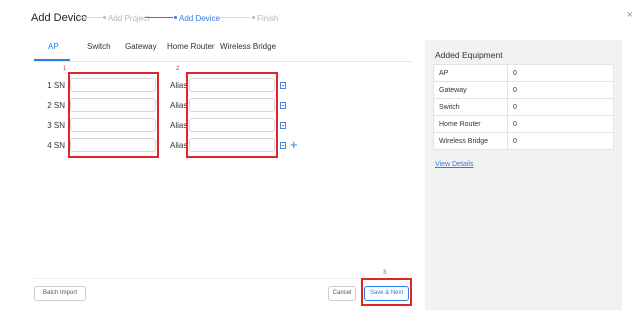  Describe the element at coordinates (385, 273) in the screenshot. I see `annotation-marker-3: 3` at that location.